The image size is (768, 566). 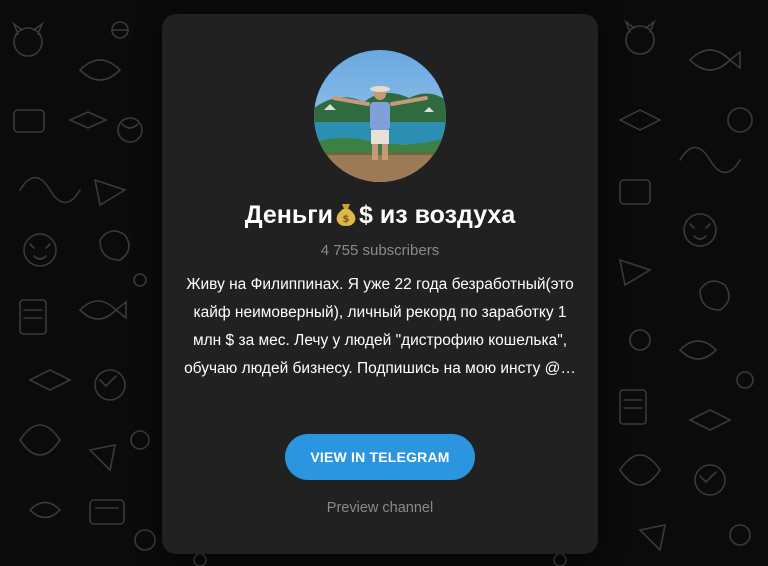 What do you see at coordinates (380, 457) in the screenshot?
I see `view-in-telegram-button: VIEW IN TELEGRAM` at bounding box center [380, 457].